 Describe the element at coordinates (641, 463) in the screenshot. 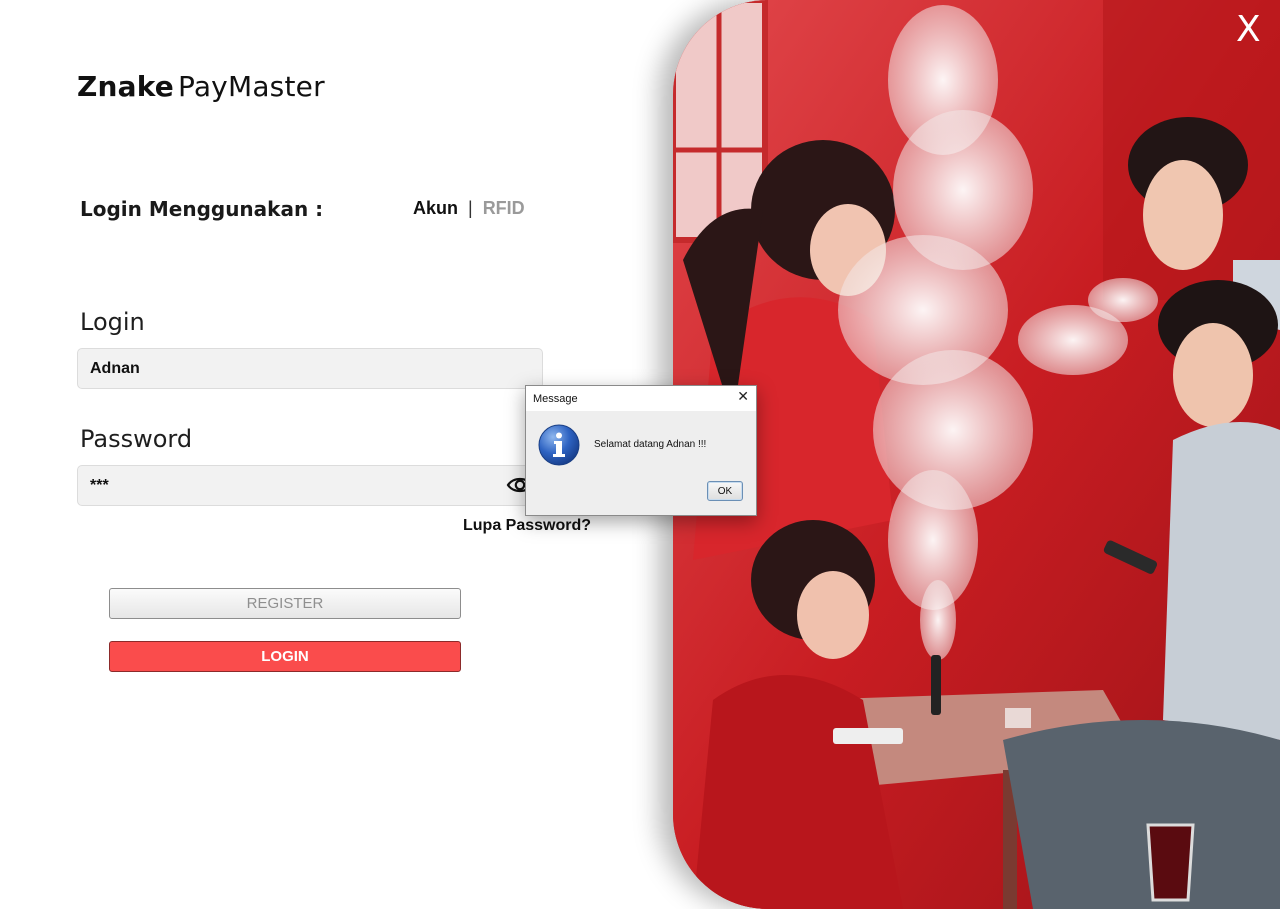

I see `dialog-body: Selamat datang Adnan !!! OK` at that location.